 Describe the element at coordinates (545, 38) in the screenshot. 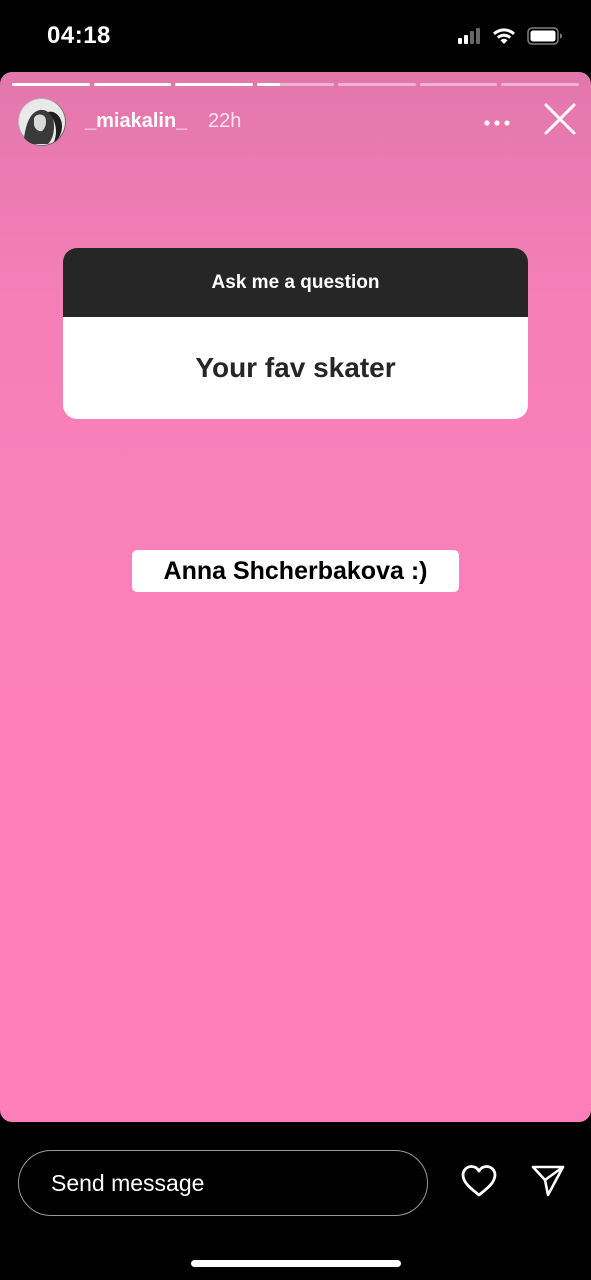

I see `battery-icon` at that location.